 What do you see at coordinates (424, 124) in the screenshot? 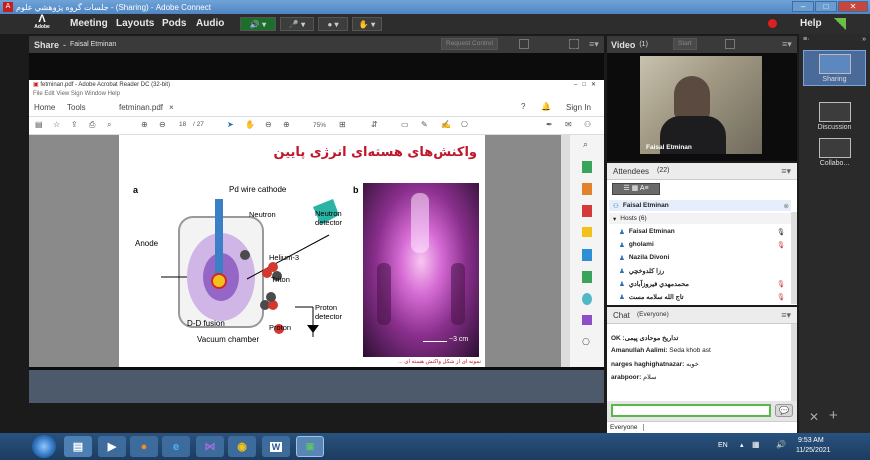
I see `pen-icon: ✎` at bounding box center [424, 124].